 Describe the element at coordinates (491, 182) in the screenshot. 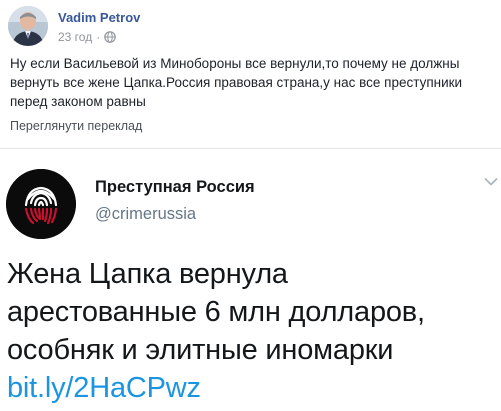

I see `chevron-down-icon` at that location.